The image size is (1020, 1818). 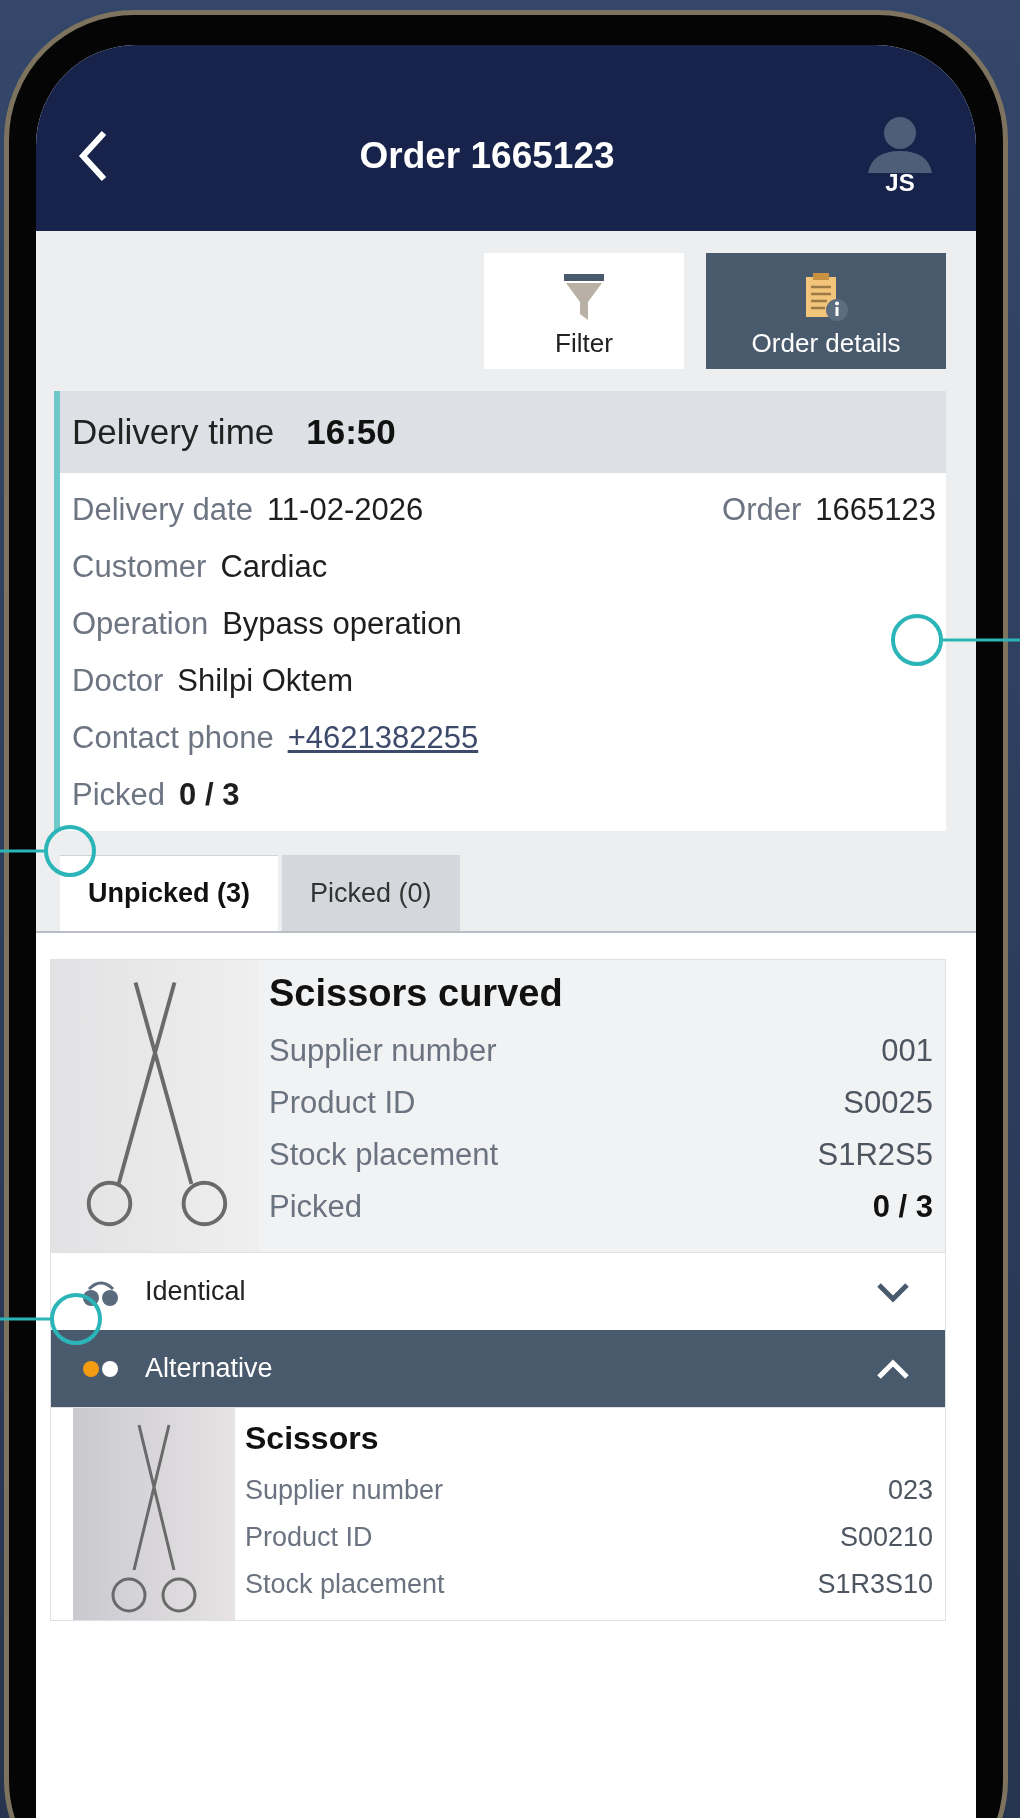 What do you see at coordinates (498, 1106) in the screenshot?
I see `product-card: Scissors curved Supplier number 001 Product ID S0025 Stock placement S1R2S5 Picked 0 / 3` at bounding box center [498, 1106].